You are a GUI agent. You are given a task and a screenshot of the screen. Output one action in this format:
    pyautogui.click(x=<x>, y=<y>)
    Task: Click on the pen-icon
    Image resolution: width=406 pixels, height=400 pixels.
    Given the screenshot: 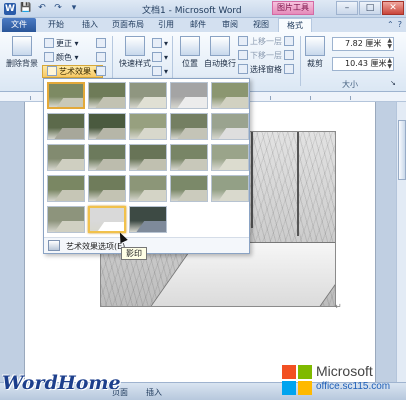 What is the action you would take?
    pyautogui.click(x=157, y=43)
    